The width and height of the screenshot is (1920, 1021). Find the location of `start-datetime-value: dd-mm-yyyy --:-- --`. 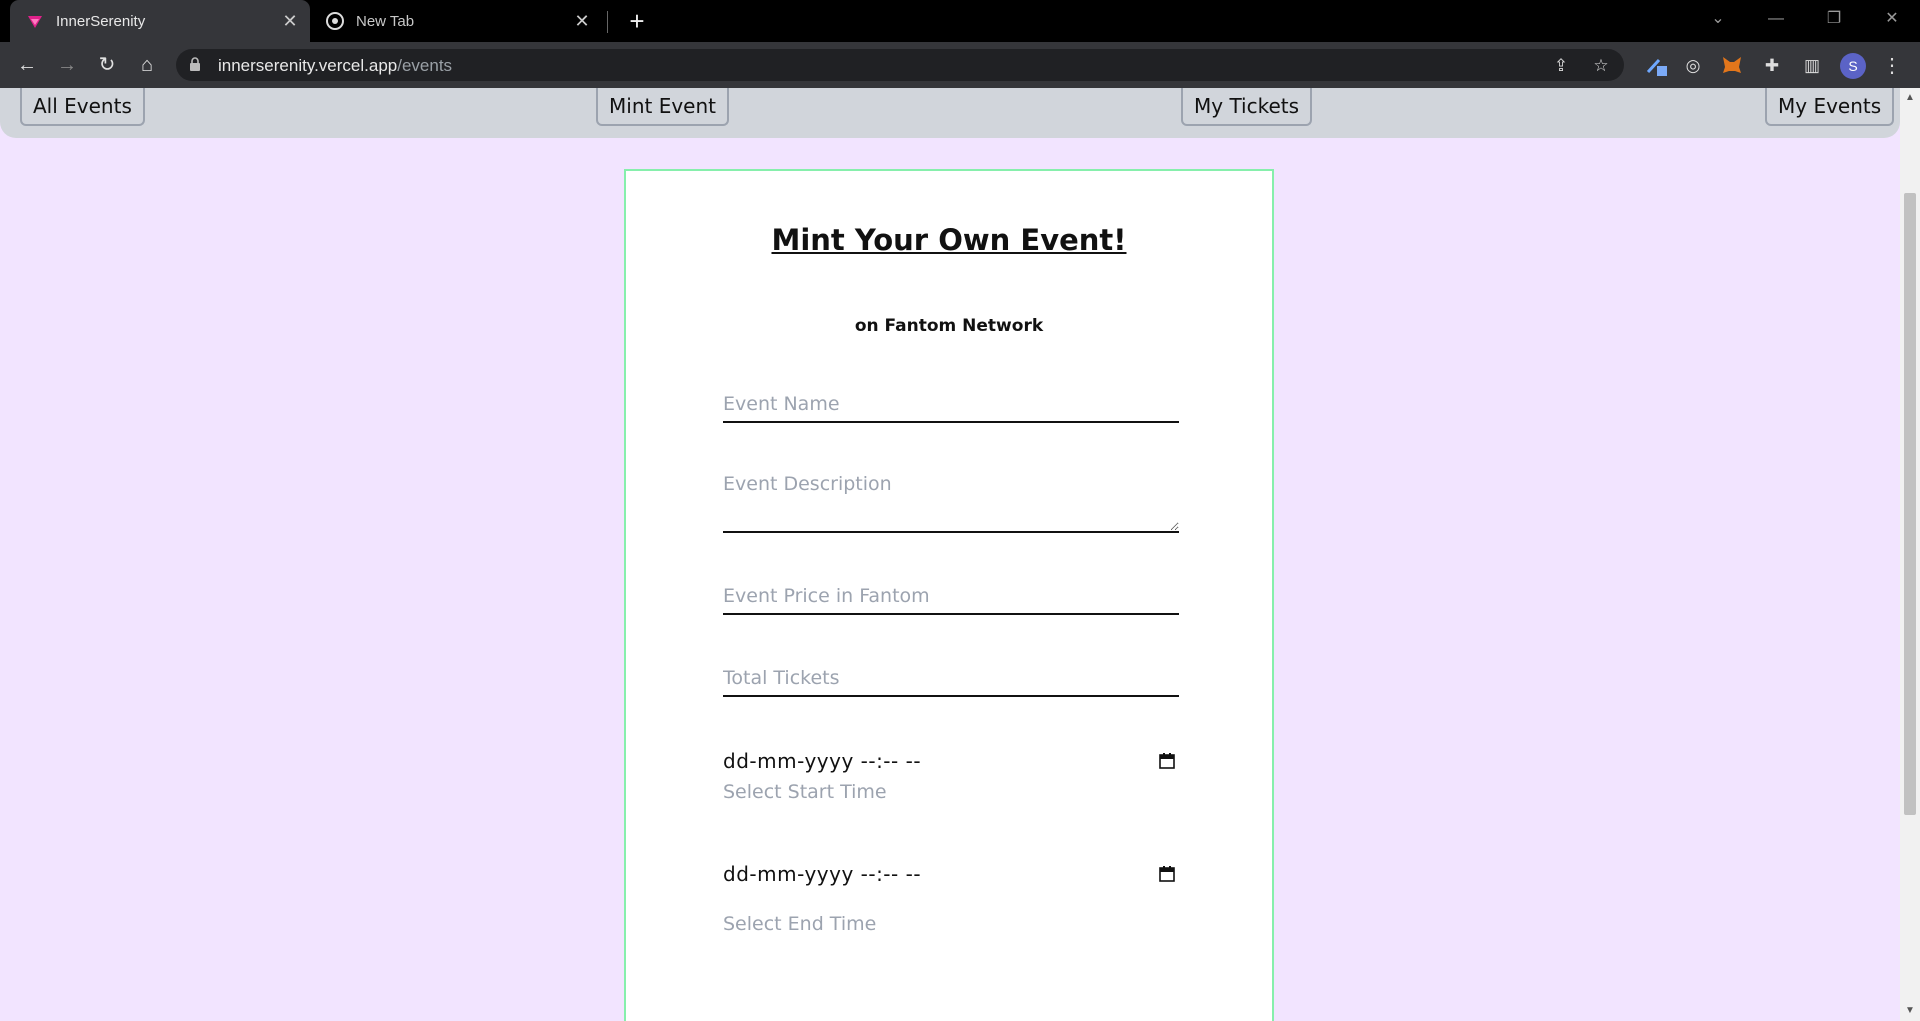

start-datetime-value: dd-mm-yyyy --:-- -- is located at coordinates (822, 761).